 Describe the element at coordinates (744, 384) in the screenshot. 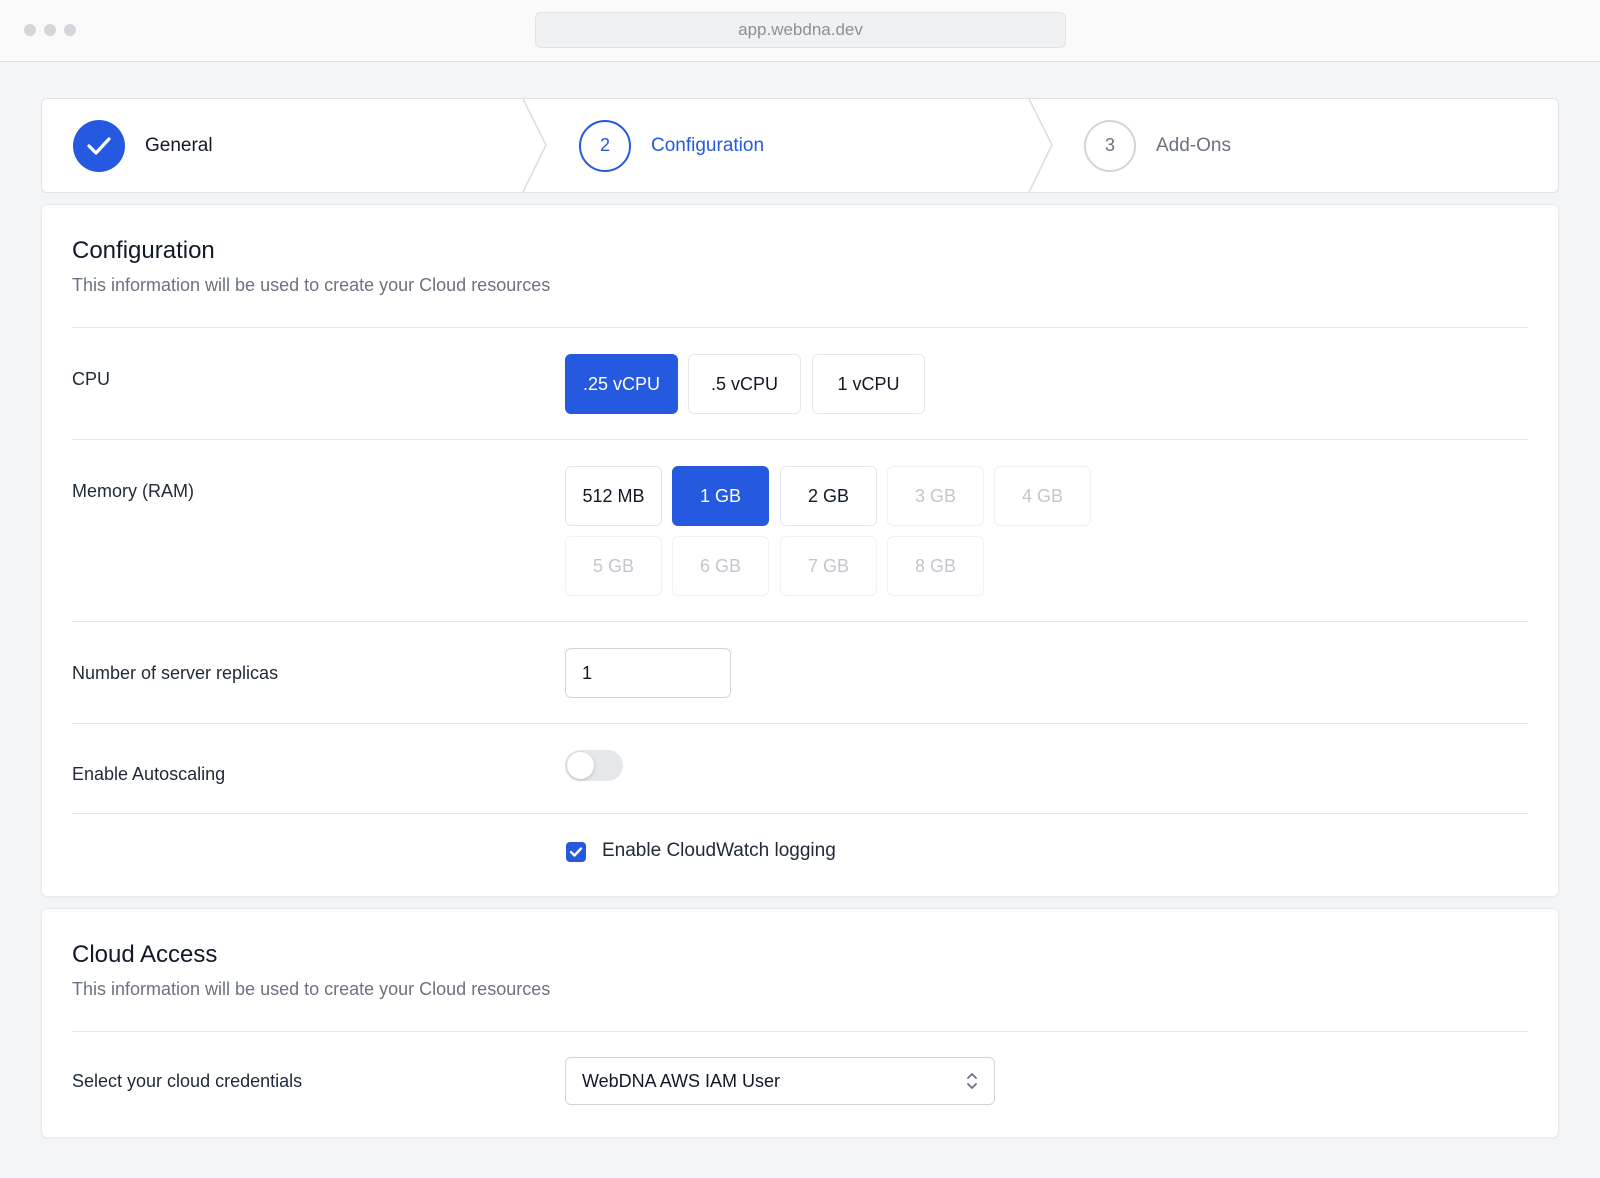

I see `cpu-option: .5 vCPU` at that location.